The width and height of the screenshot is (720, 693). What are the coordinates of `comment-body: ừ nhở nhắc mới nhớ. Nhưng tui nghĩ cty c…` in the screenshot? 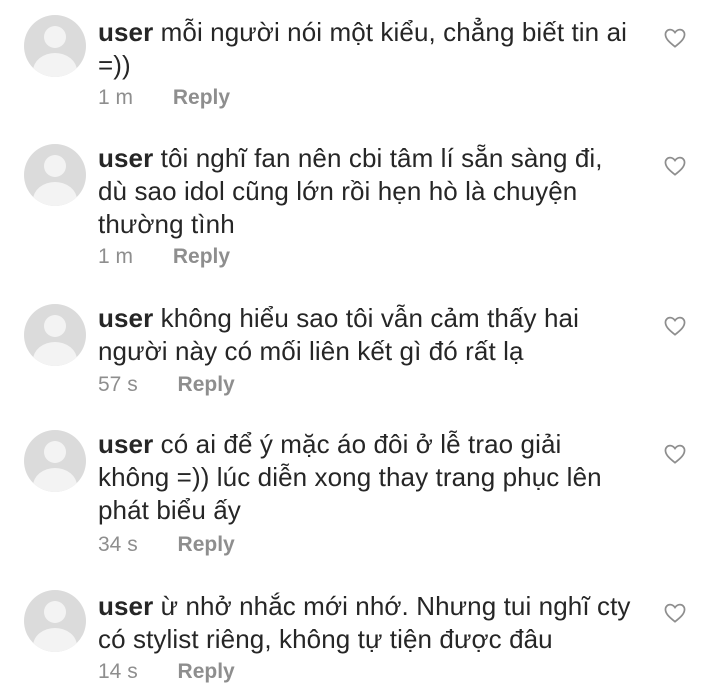 It's located at (364, 622).